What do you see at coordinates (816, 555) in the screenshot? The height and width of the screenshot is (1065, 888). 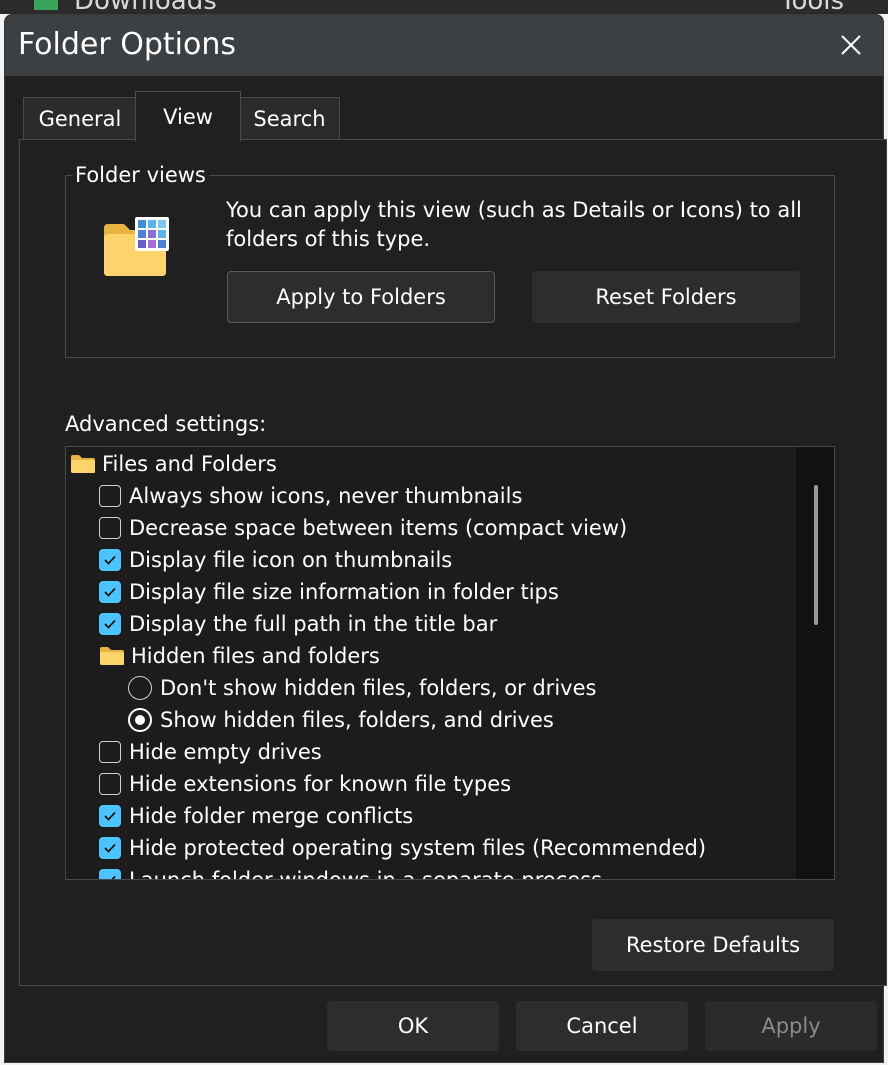 I see `scrollbar-thumb` at bounding box center [816, 555].